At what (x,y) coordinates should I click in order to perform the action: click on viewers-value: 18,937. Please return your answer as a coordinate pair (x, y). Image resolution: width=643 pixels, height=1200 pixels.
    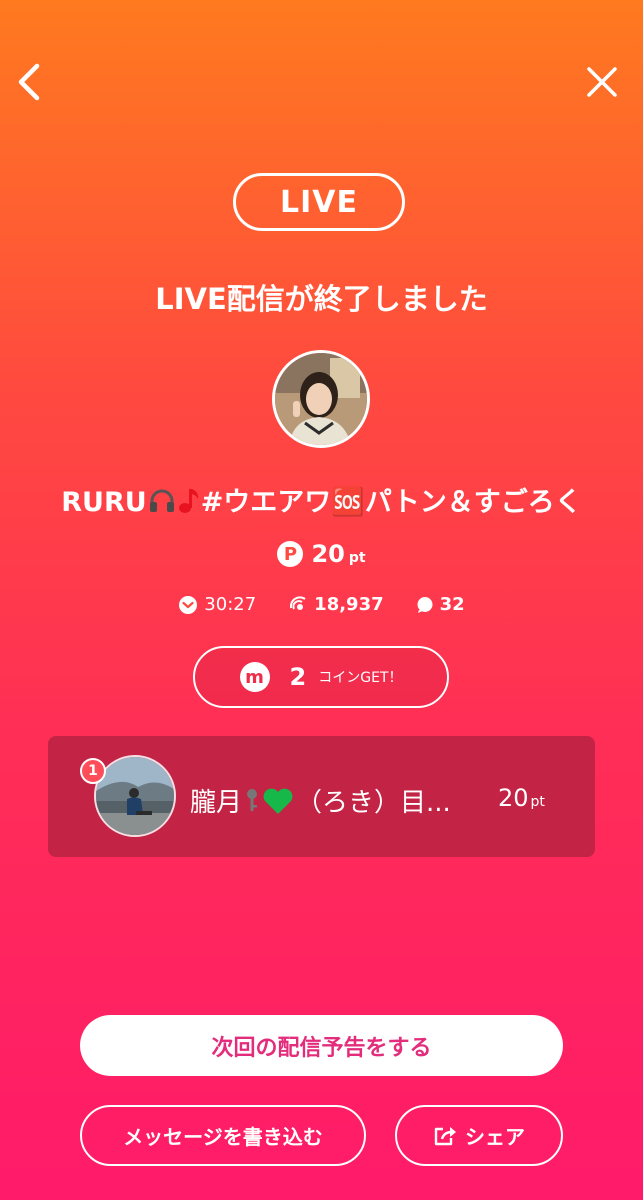
    Looking at the image, I should click on (349, 604).